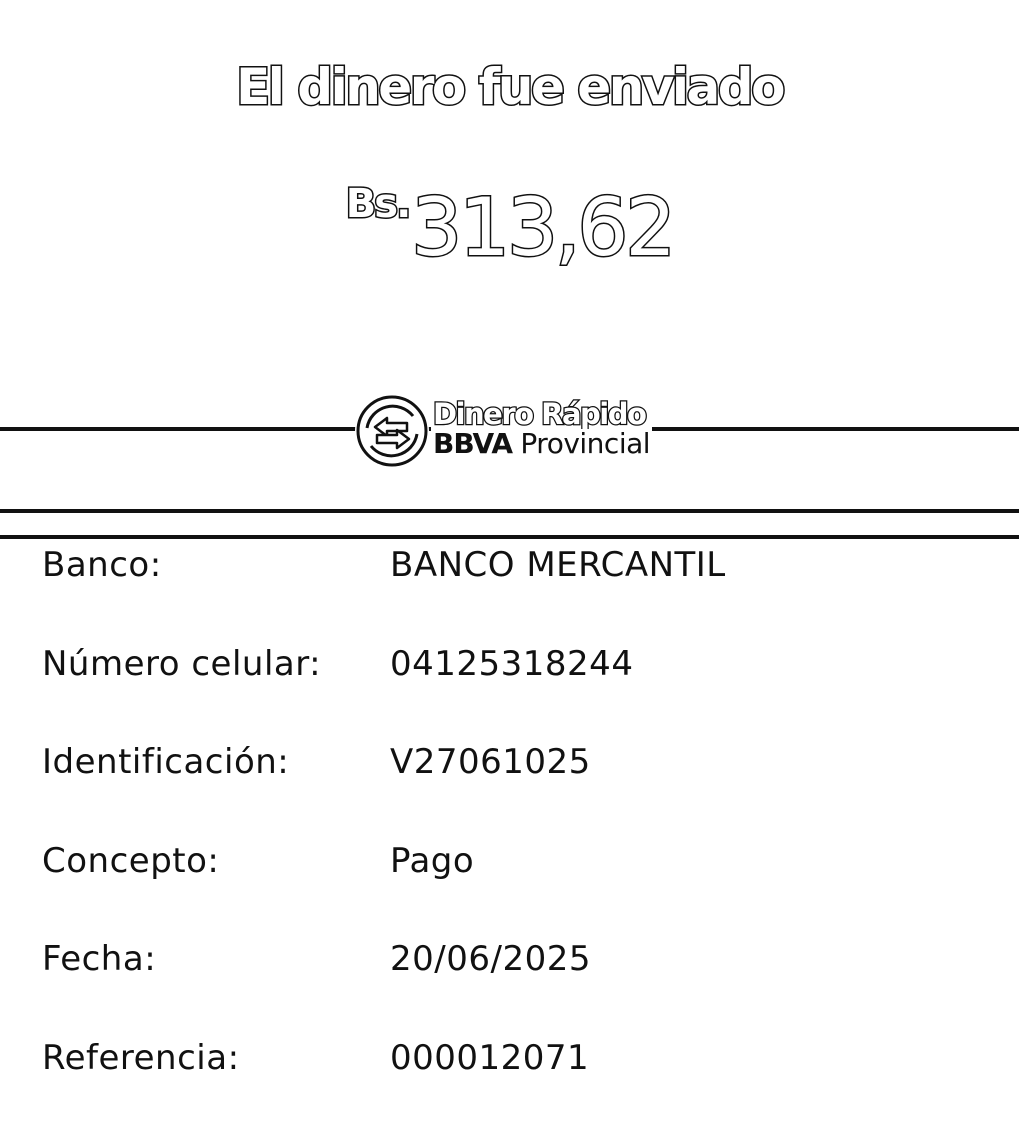  Describe the element at coordinates (542, 227) in the screenshot. I see `amount-value: 313,62` at that location.